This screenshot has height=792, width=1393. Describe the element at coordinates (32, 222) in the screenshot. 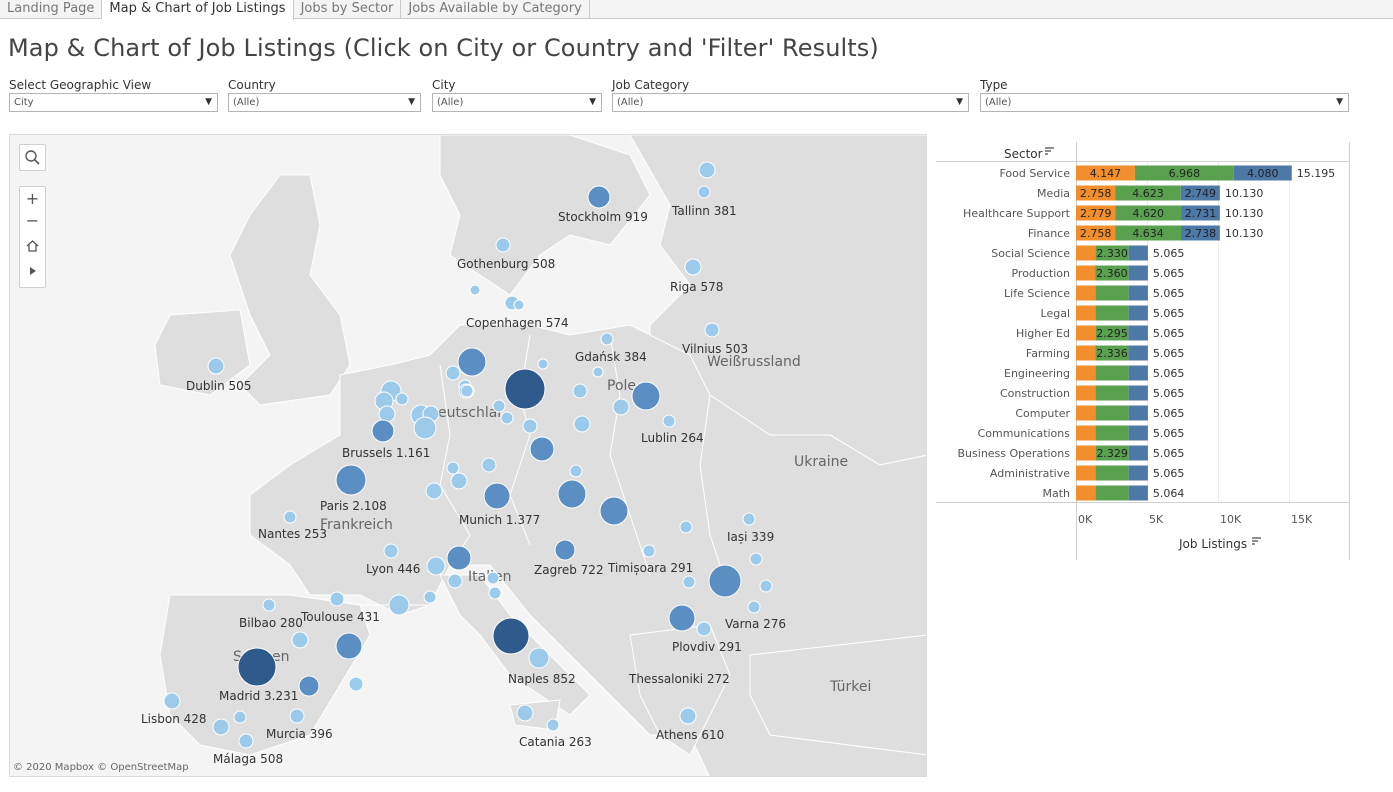

I see `zoom-out-button: −` at that location.